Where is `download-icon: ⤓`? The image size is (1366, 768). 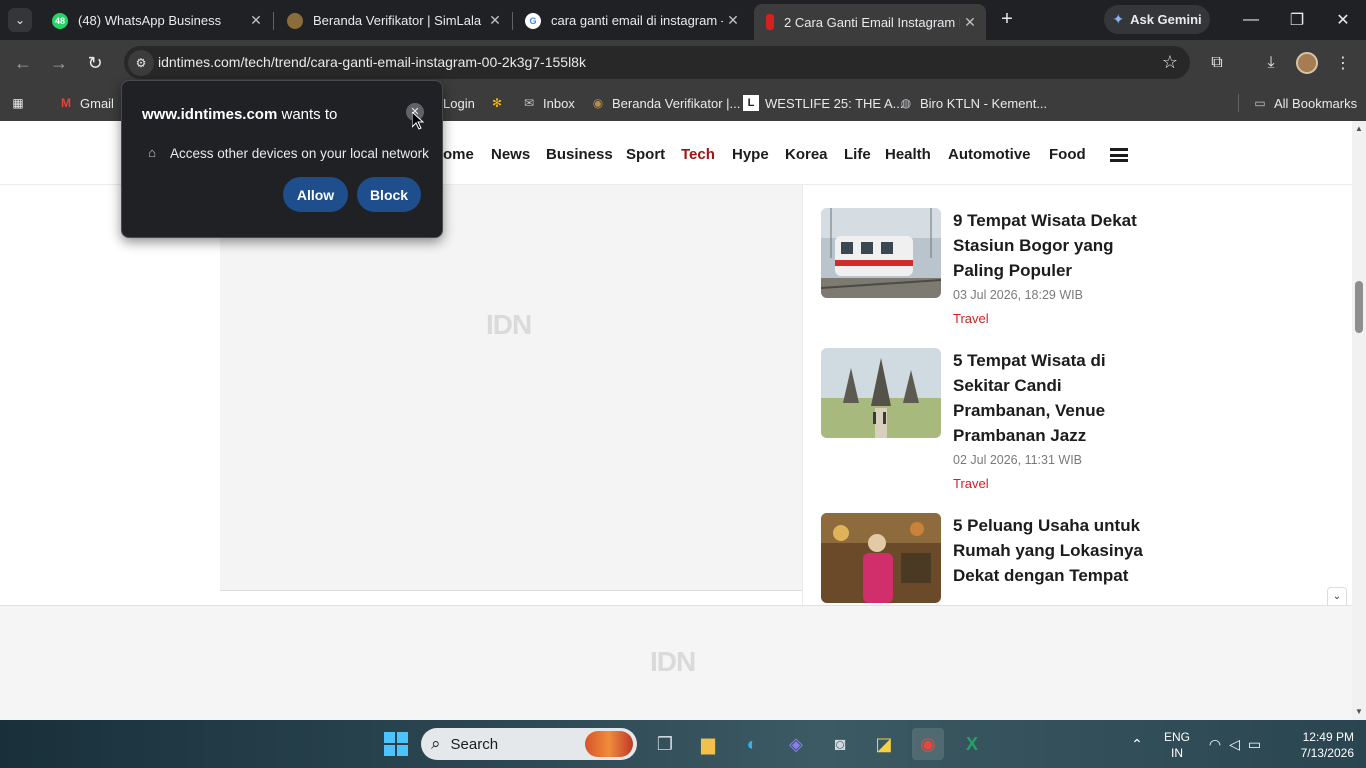 download-icon: ⤓ is located at coordinates (1271, 62).